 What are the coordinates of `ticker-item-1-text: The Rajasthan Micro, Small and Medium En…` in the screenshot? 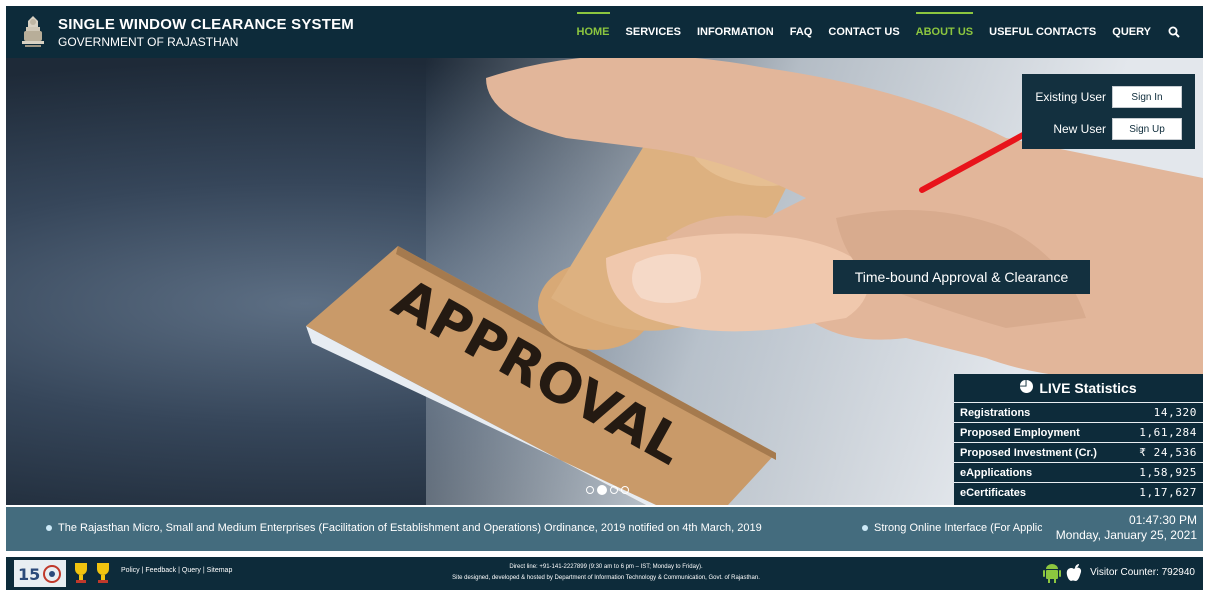 It's located at (410, 528).